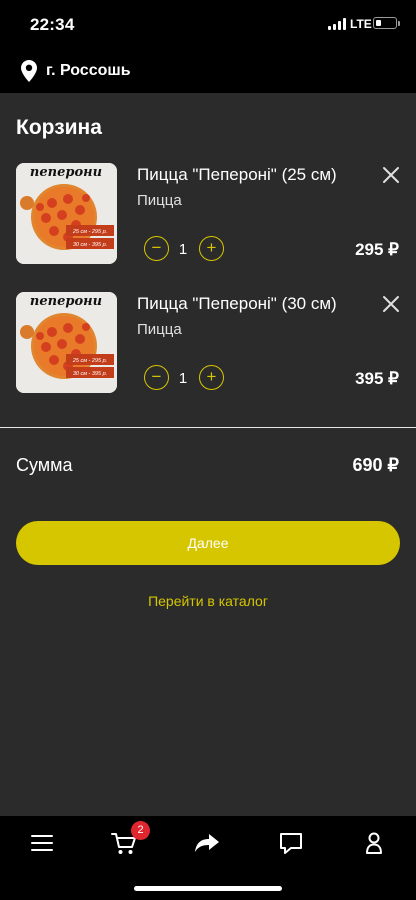 The image size is (416, 900). I want to click on product-name: Пицца "Пепероні" (30 см), so click(237, 303).